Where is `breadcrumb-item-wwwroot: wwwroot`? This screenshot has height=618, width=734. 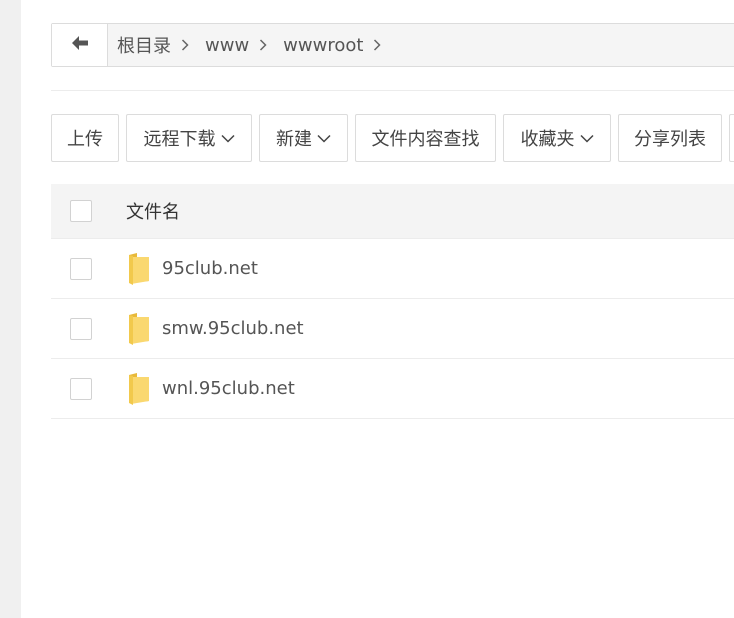 breadcrumb-item-wwwroot: wwwroot is located at coordinates (323, 45).